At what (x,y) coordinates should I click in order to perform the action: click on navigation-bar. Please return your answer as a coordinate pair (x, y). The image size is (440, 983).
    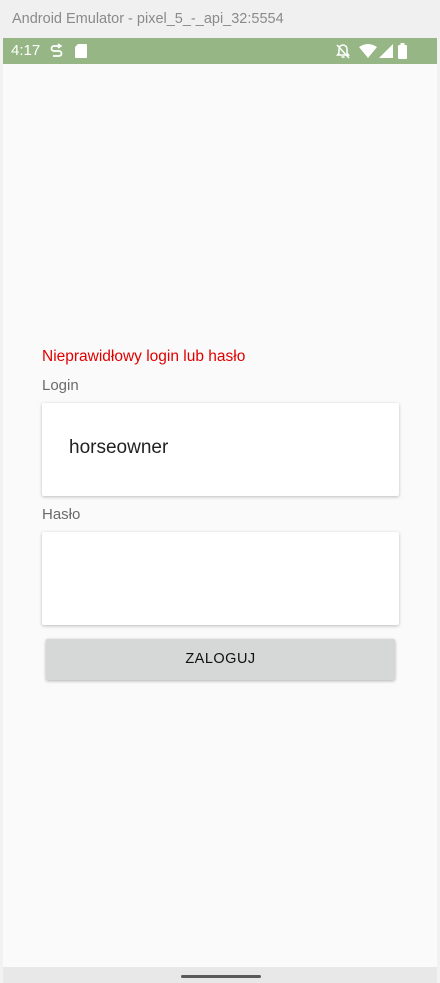
    Looking at the image, I should click on (220, 975).